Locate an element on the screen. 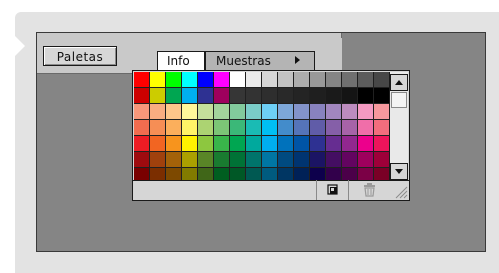 The width and height of the screenshot is (499, 273). arrow-up-icon is located at coordinates (399, 82).